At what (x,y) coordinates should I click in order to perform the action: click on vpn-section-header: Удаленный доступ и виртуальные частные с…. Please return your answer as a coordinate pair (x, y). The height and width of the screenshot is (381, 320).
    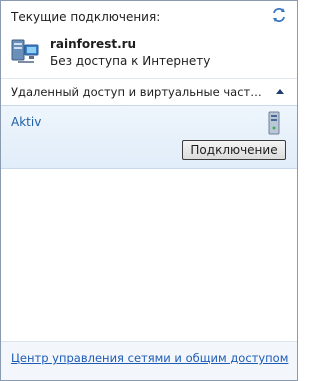
    Looking at the image, I should click on (149, 93).